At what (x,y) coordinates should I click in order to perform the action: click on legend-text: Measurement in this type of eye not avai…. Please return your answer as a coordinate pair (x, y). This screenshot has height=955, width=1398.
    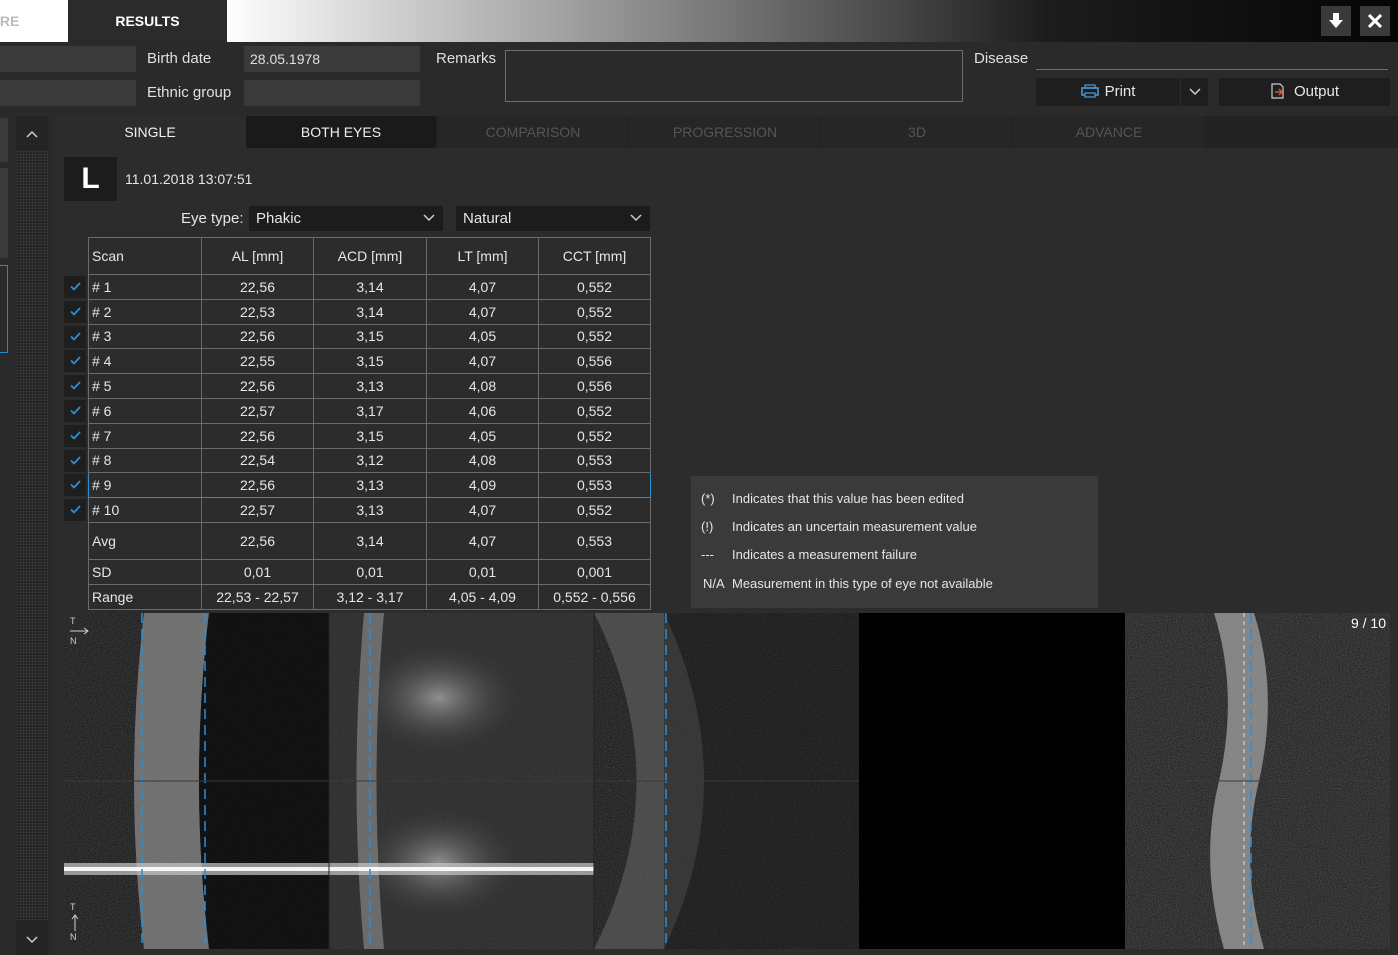
    Looking at the image, I should click on (862, 583).